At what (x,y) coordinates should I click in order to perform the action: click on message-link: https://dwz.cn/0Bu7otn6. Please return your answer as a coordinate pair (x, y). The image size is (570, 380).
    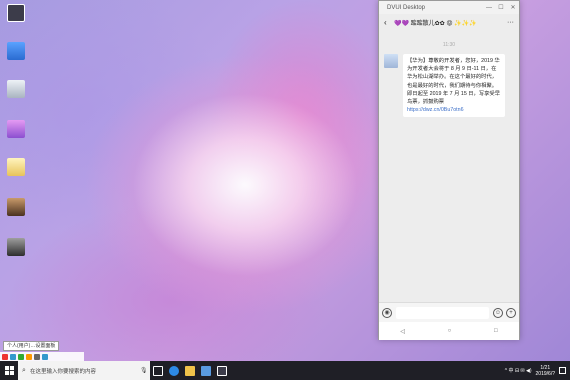
    Looking at the image, I should click on (435, 110).